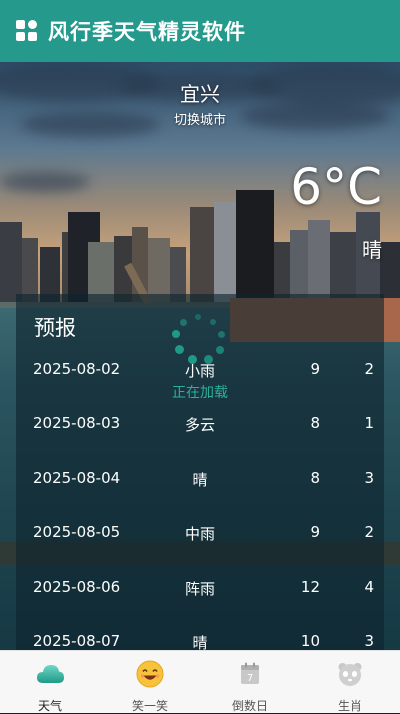  I want to click on forecast-date: 2025-08-06, so click(77, 587).